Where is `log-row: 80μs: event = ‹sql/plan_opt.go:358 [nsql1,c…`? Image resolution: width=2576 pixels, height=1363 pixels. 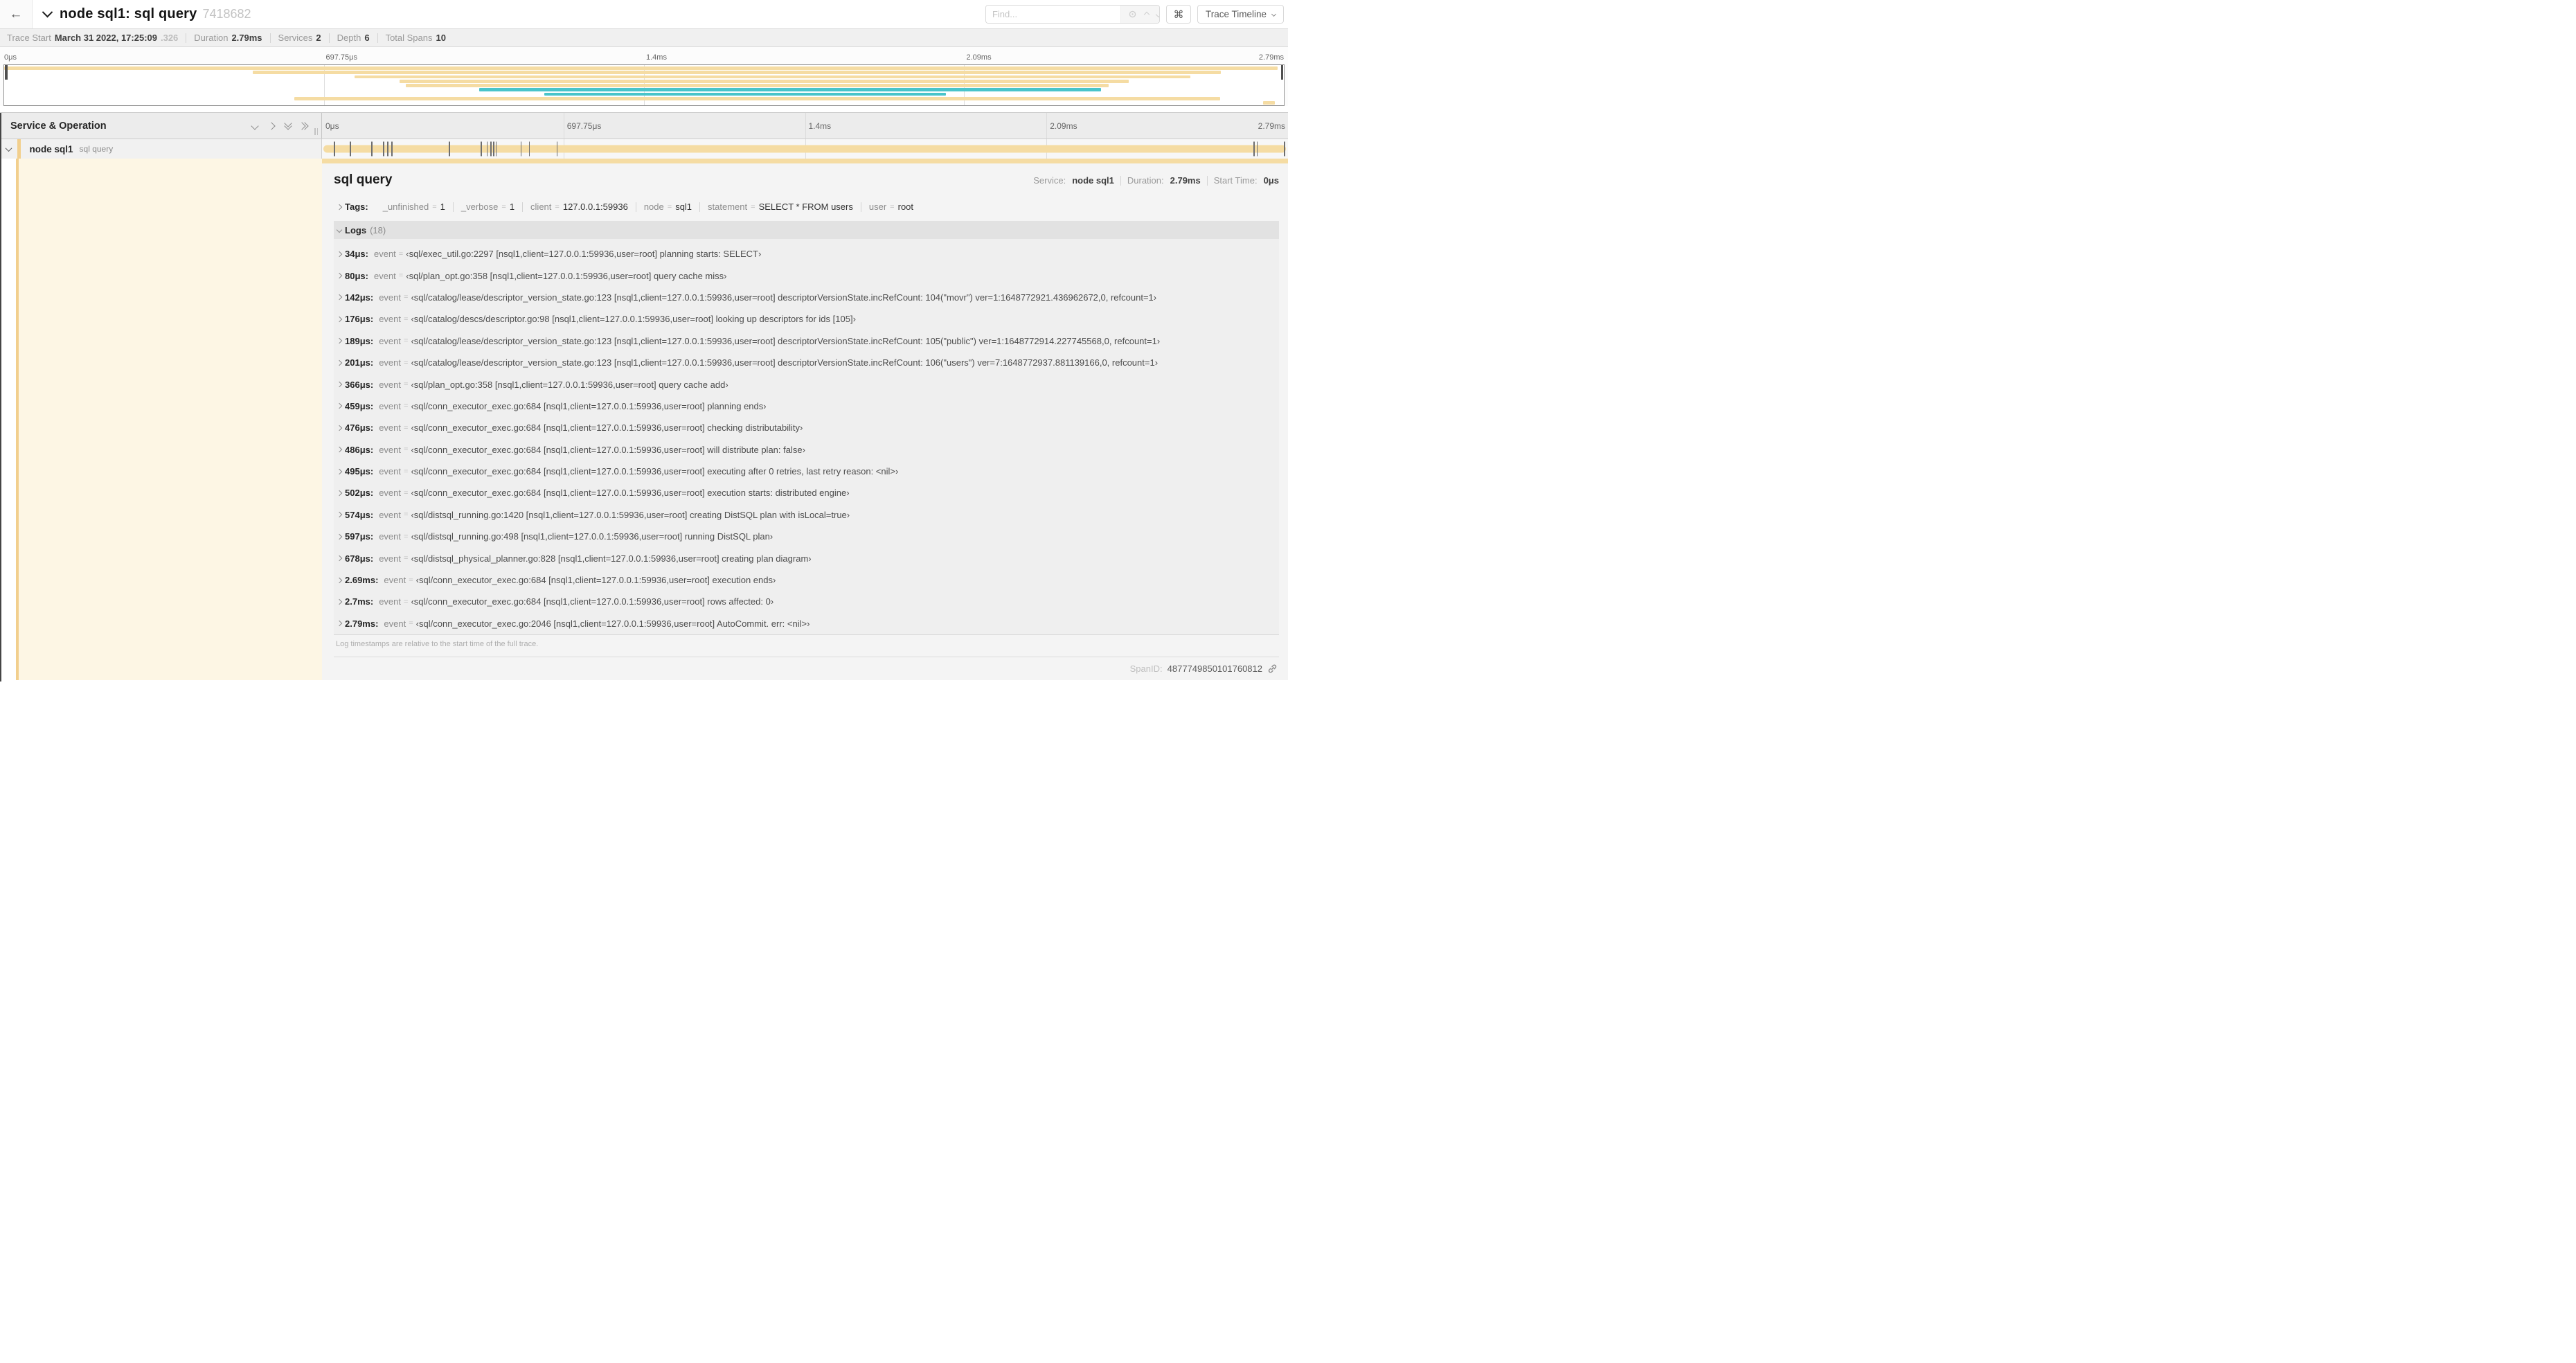 log-row: 80μs: event = ‹sql/plan_opt.go:358 [nsql1,c… is located at coordinates (806, 276).